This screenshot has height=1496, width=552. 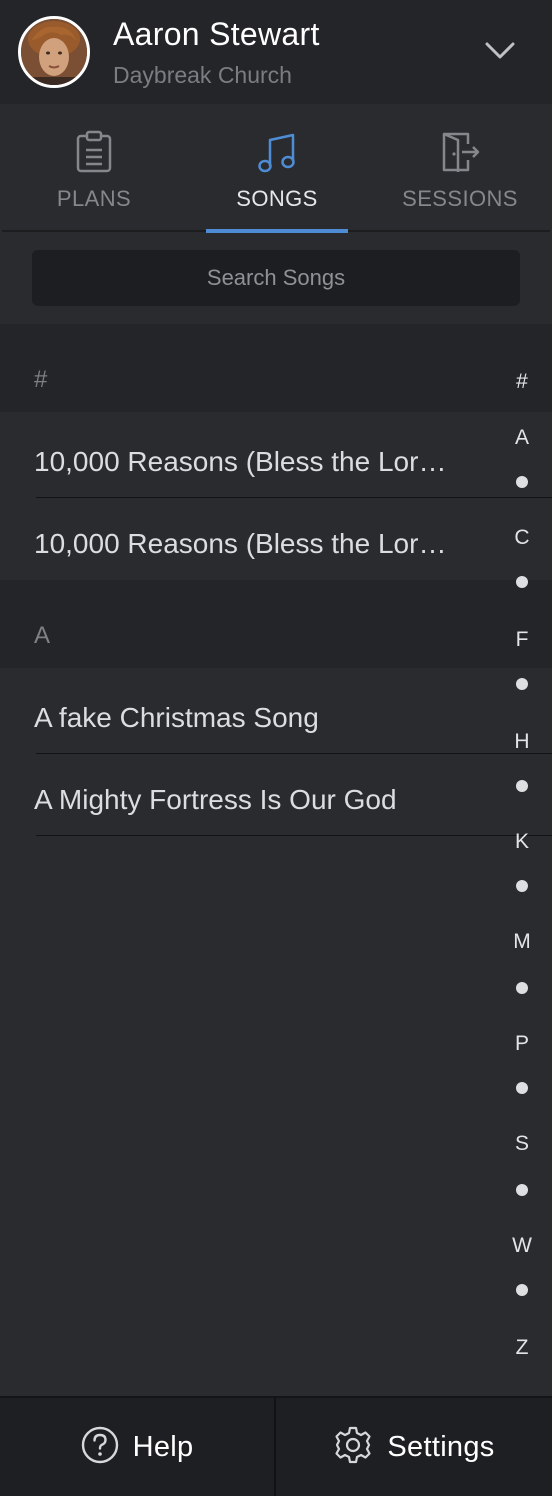 I want to click on index-letter-f: F, so click(x=522, y=640).